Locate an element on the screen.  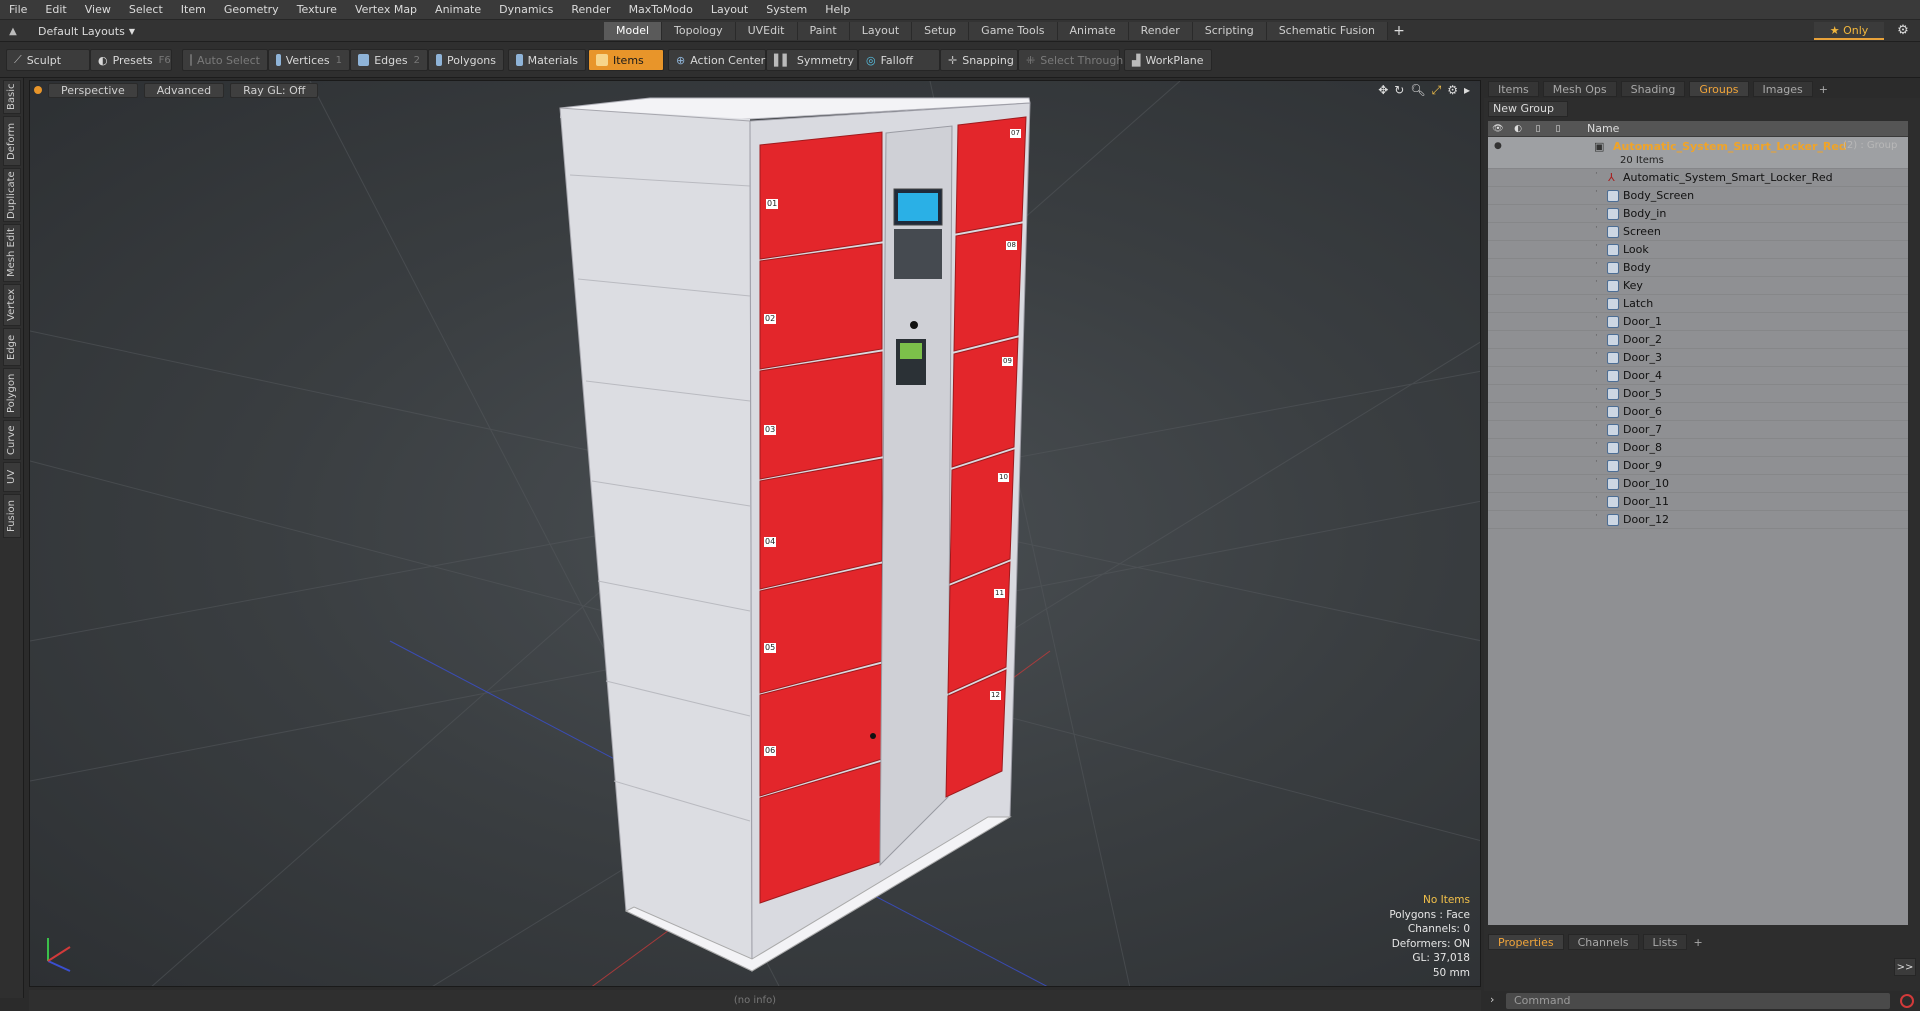
edges-button: Edges 2 is located at coordinates (389, 60).